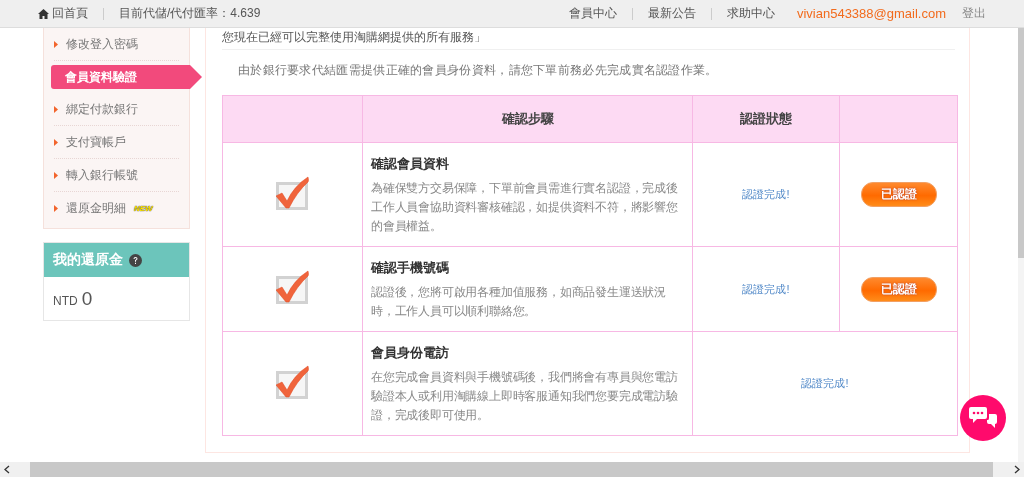 The height and width of the screenshot is (477, 1024). I want to click on nav-link: 求助中心, so click(750, 13).